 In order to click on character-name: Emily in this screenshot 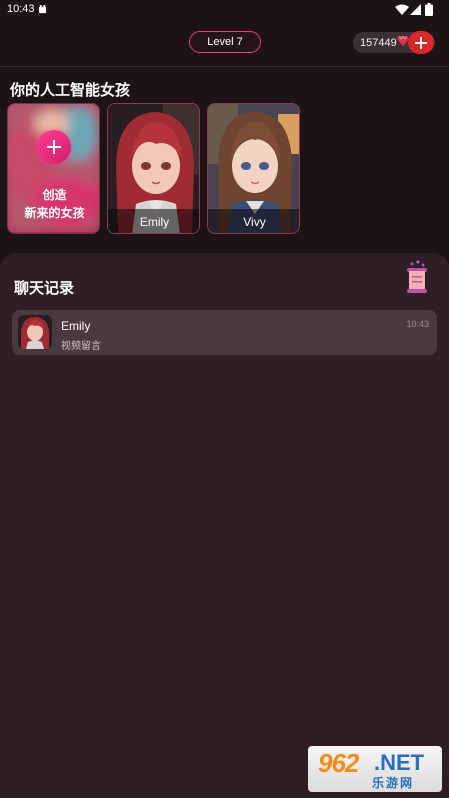, I will do `click(154, 222)`.